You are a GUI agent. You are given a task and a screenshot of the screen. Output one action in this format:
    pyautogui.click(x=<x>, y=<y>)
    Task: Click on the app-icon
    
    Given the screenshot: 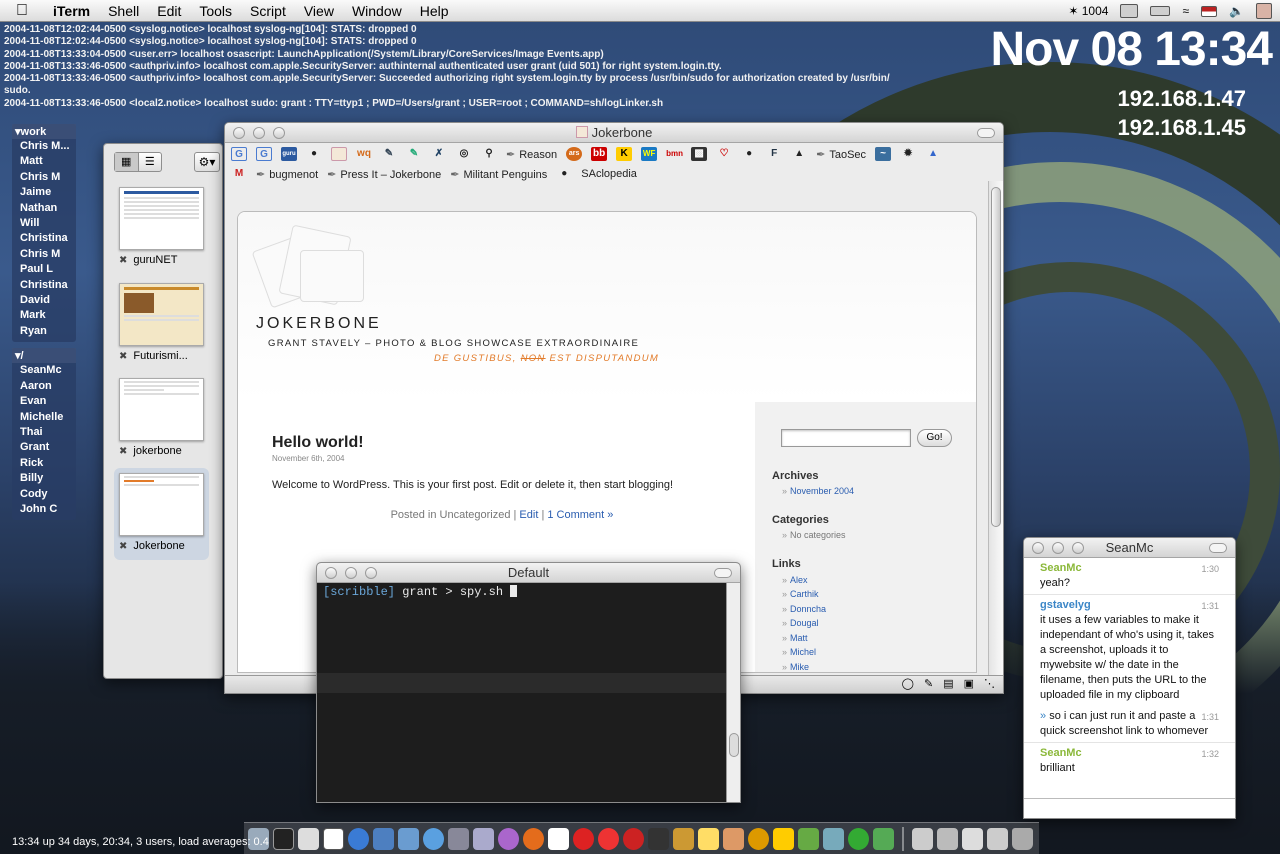 What is the action you would take?
    pyautogui.click(x=683, y=838)
    